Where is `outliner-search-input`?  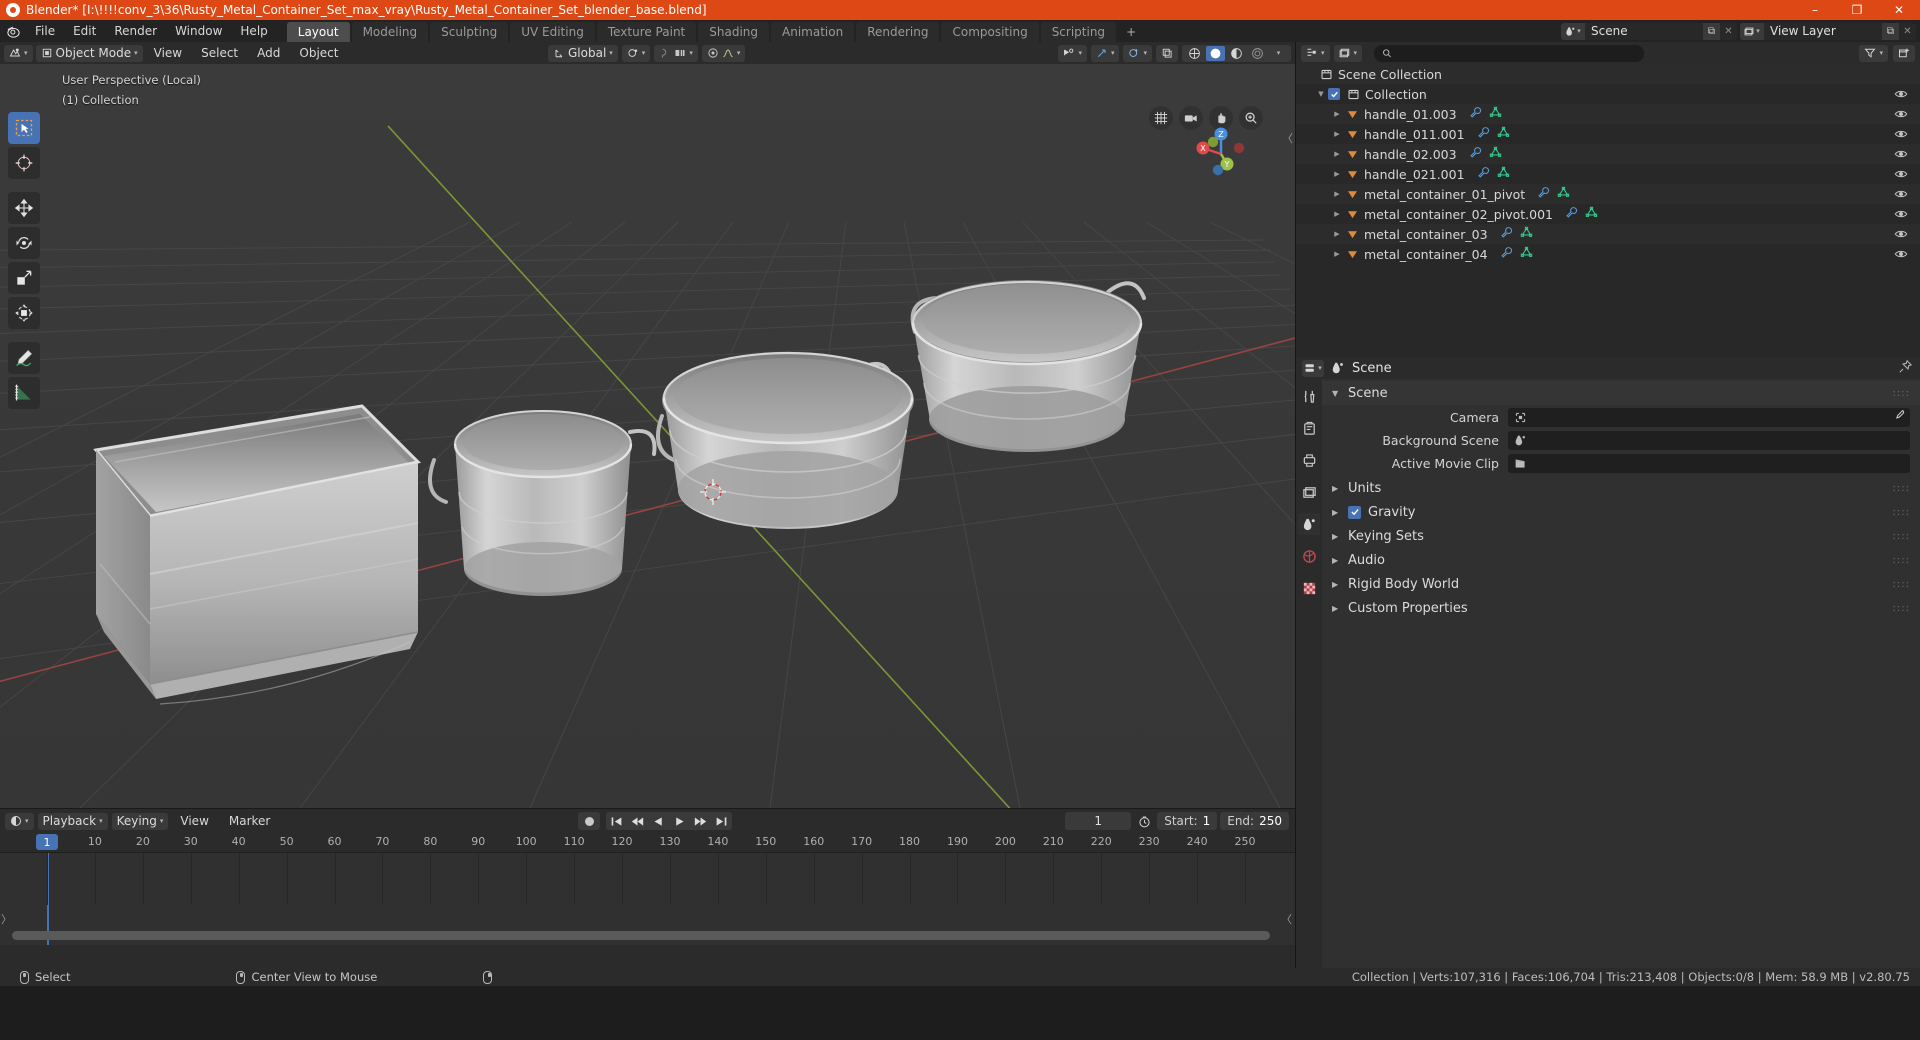 outliner-search-input is located at coordinates (1517, 53).